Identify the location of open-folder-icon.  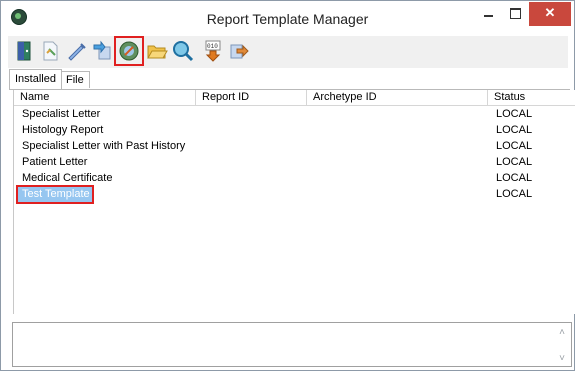
(157, 52).